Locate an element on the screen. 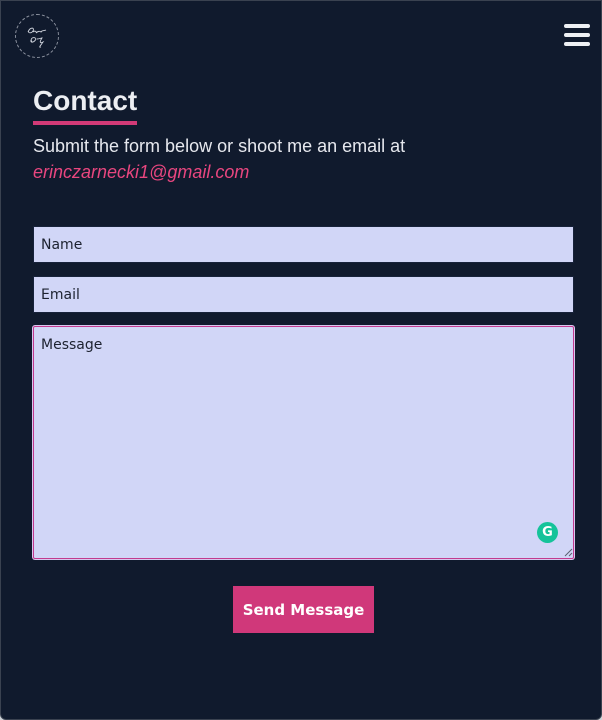 The image size is (602, 720). hamburger-menu-icon is located at coordinates (577, 36).